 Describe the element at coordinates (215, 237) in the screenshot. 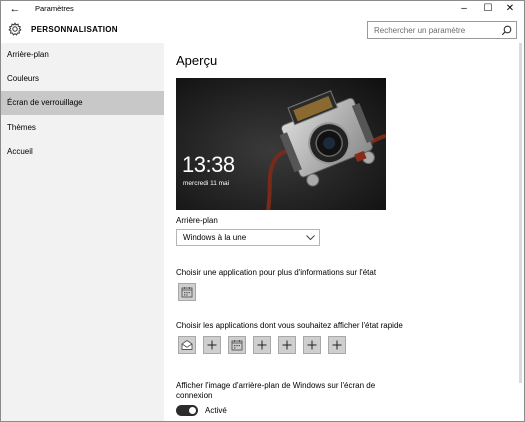

I see `background-selected-value: Windows à la une` at that location.